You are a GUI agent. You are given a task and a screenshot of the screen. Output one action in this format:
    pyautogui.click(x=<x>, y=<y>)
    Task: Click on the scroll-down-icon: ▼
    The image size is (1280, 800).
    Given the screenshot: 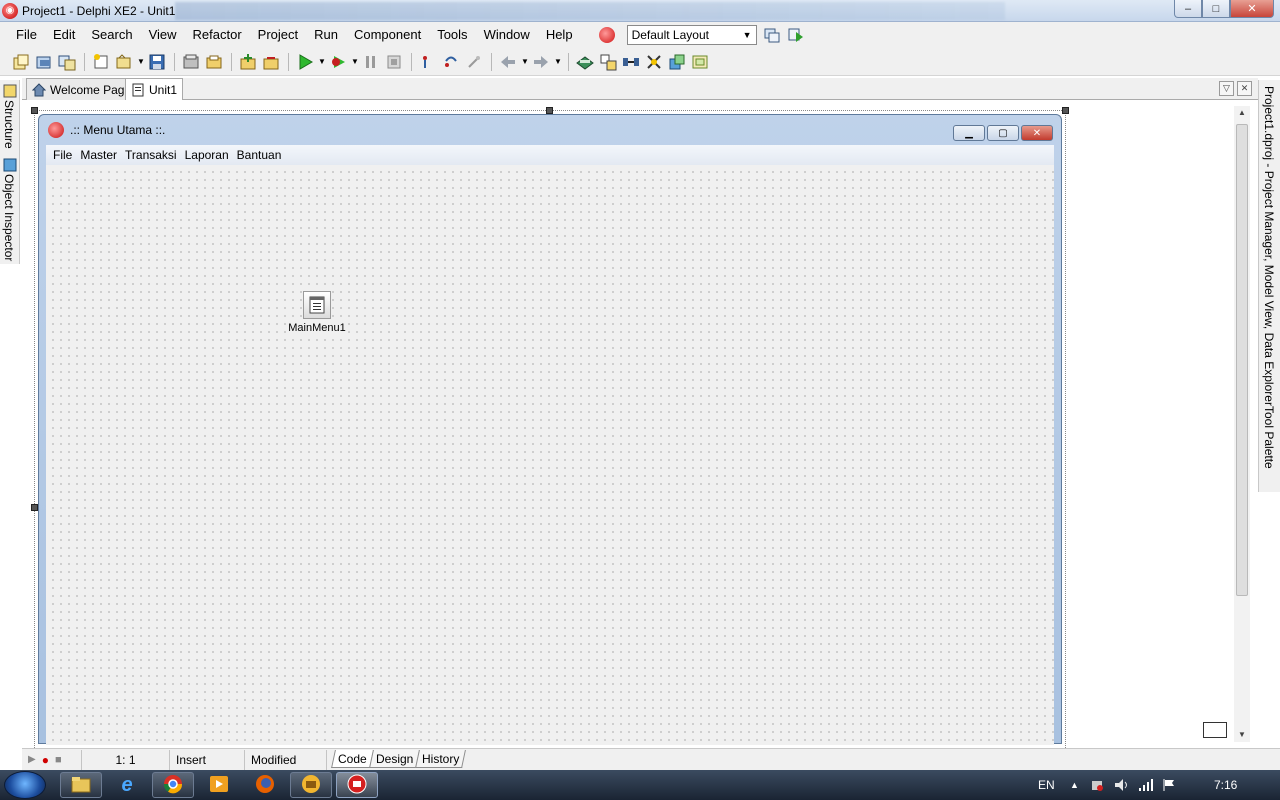 What is the action you would take?
    pyautogui.click(x=1242, y=735)
    